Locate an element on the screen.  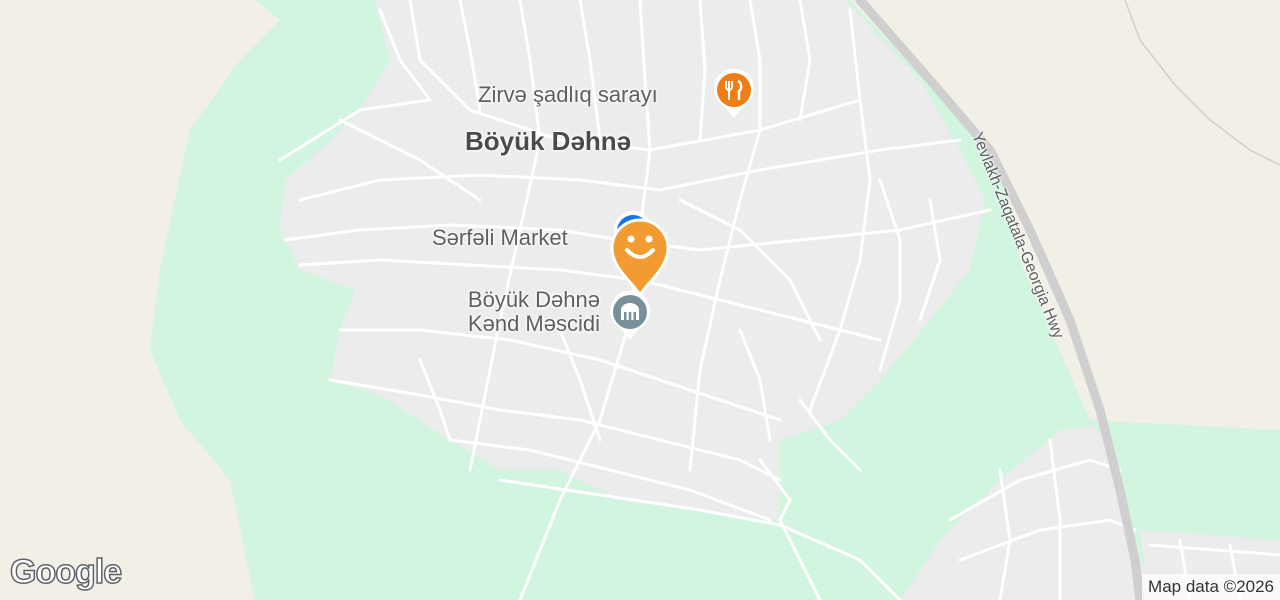
smiley-pin-icon is located at coordinates (640, 255).